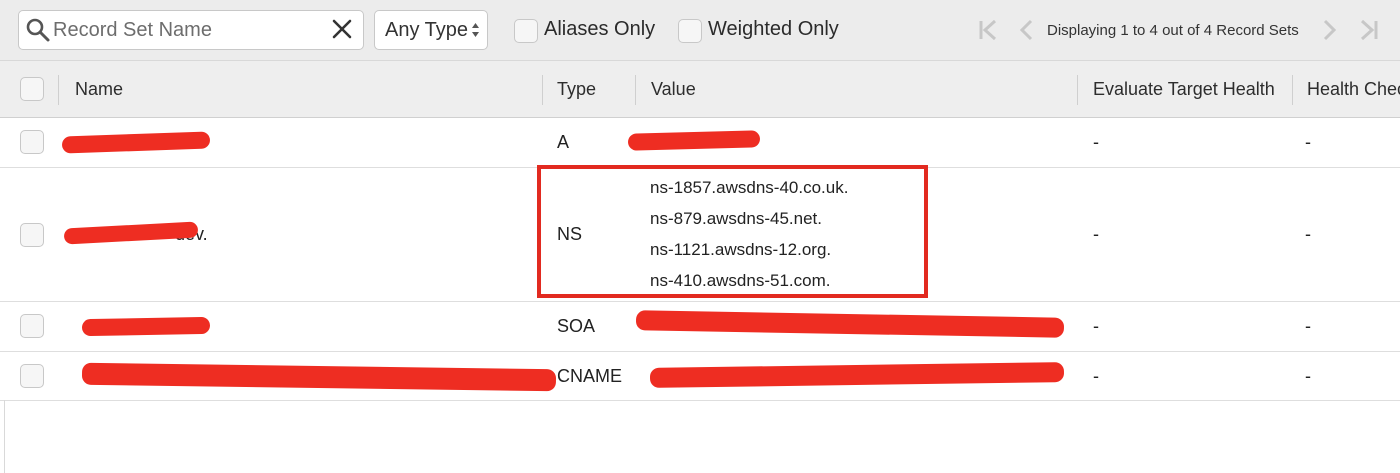 The width and height of the screenshot is (1400, 473). What do you see at coordinates (342, 29) in the screenshot?
I see `close-icon` at bounding box center [342, 29].